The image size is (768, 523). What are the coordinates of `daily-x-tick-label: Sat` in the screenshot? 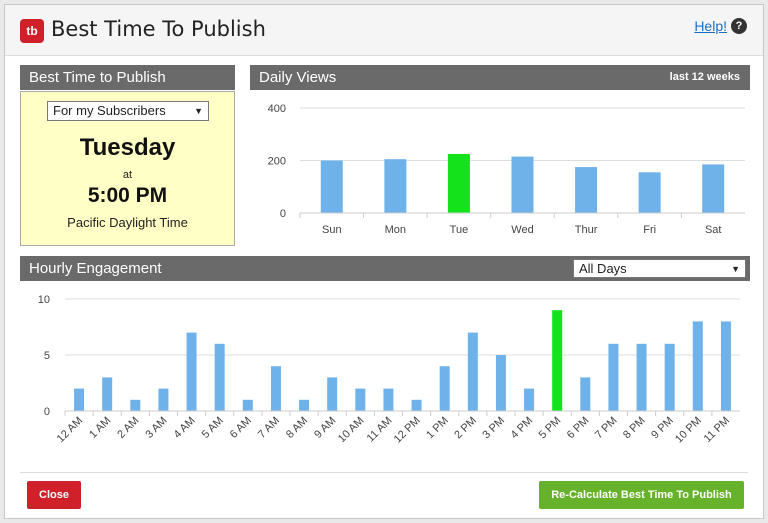 It's located at (713, 230).